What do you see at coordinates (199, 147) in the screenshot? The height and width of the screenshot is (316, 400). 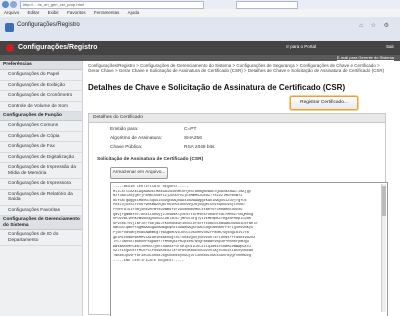 I see `field-value: RSA 2048 bits` at bounding box center [199, 147].